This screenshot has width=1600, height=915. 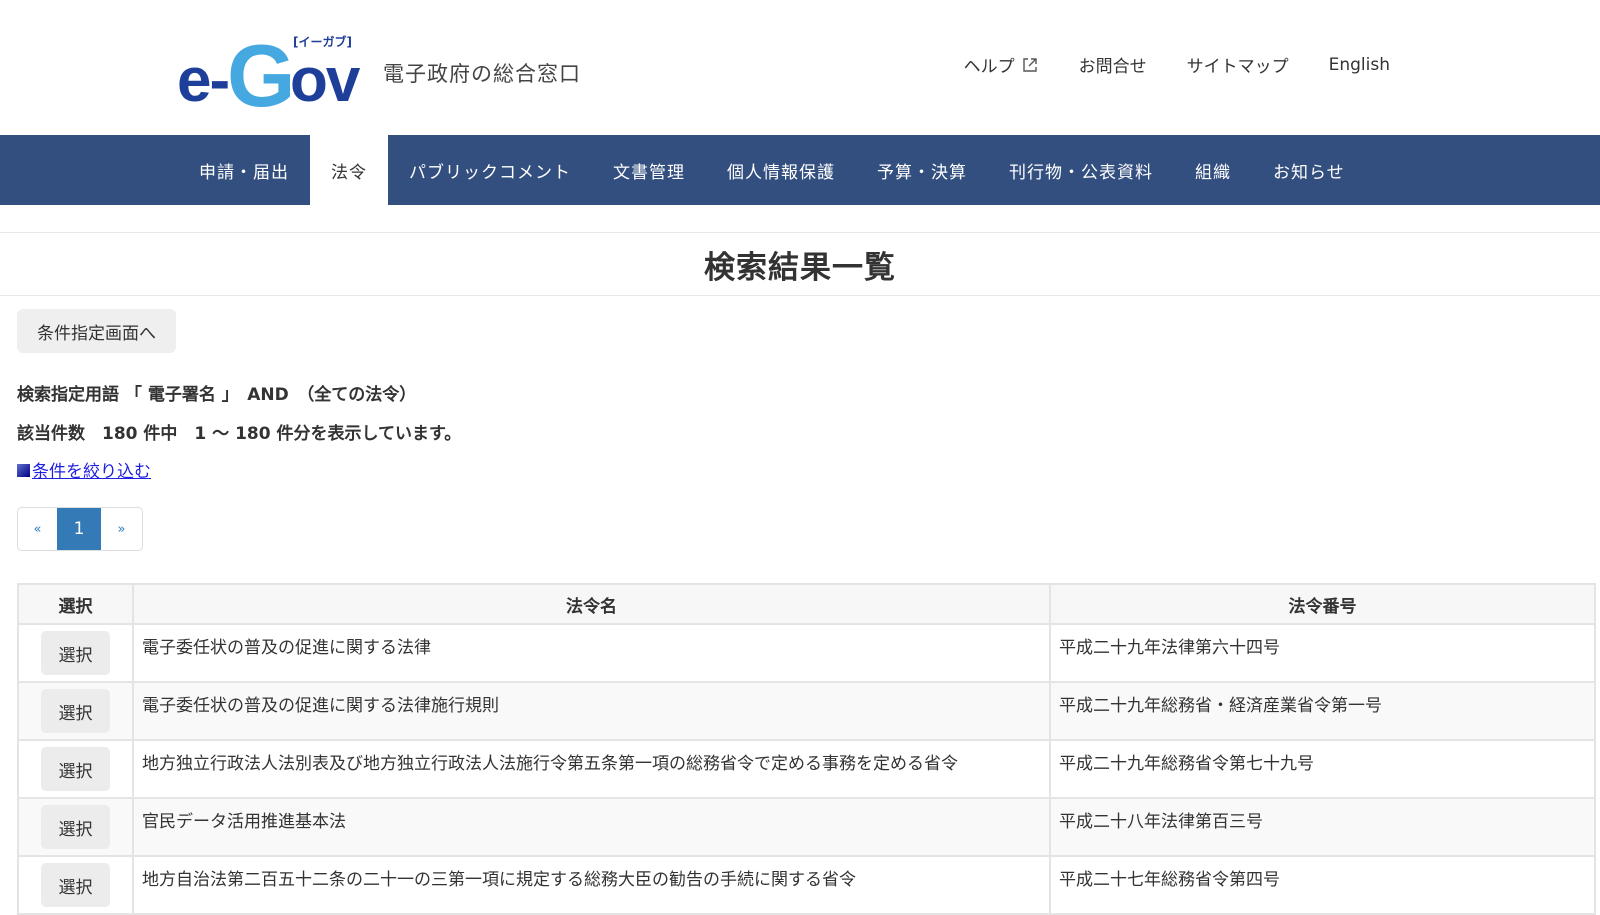 What do you see at coordinates (482, 74) in the screenshot?
I see `logo-tagline: 電子政府の総合窓口` at bounding box center [482, 74].